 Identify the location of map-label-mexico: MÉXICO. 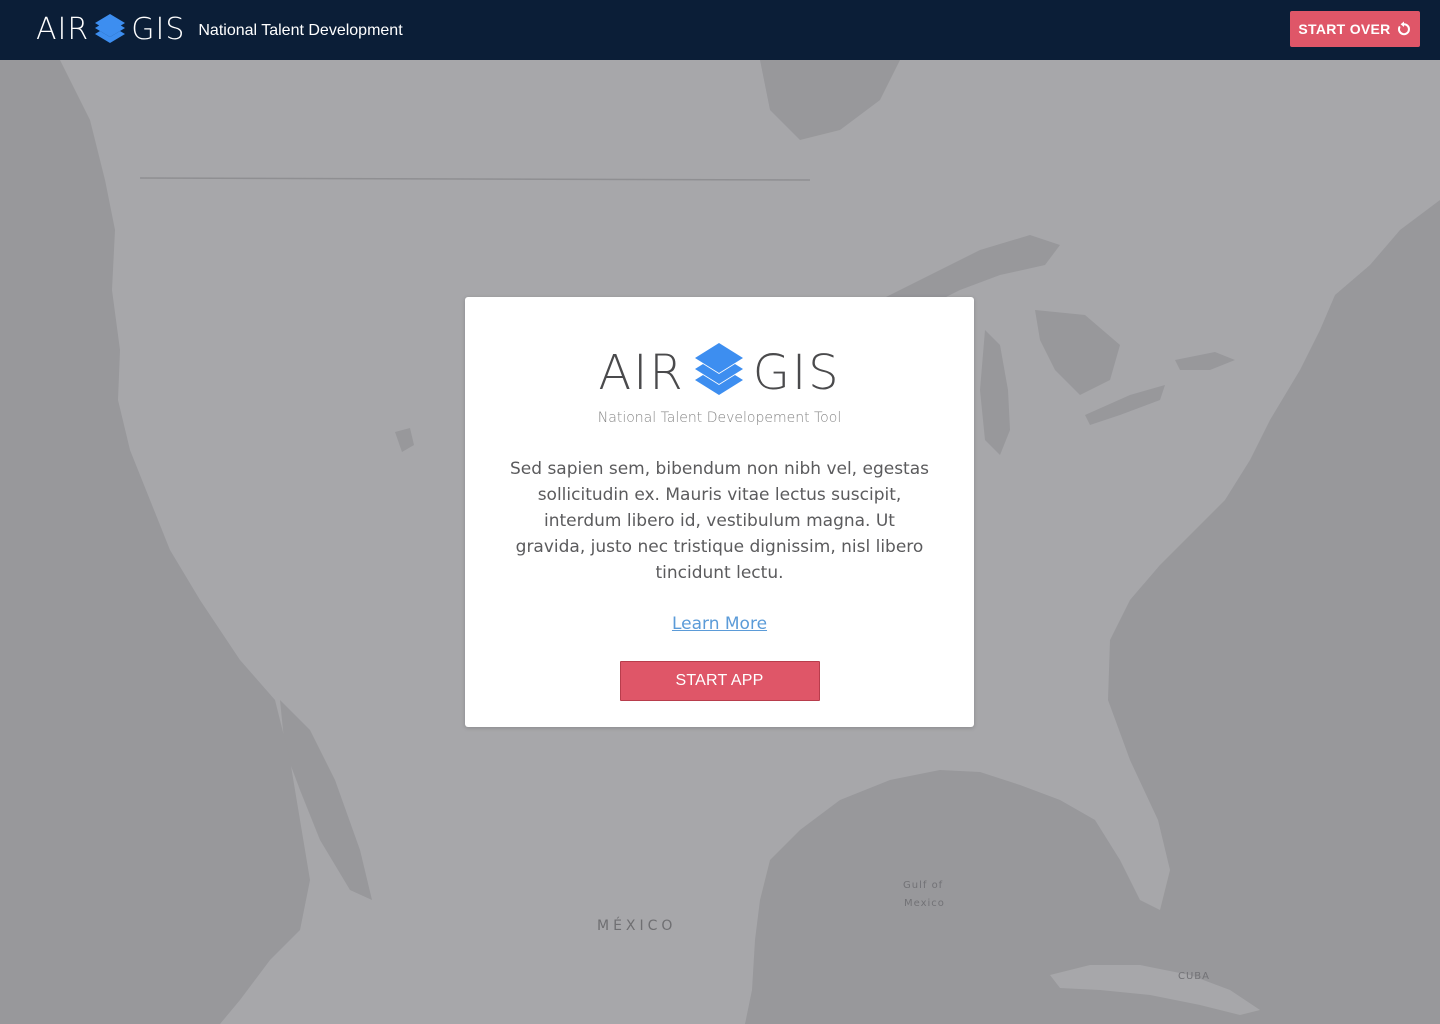
(637, 926).